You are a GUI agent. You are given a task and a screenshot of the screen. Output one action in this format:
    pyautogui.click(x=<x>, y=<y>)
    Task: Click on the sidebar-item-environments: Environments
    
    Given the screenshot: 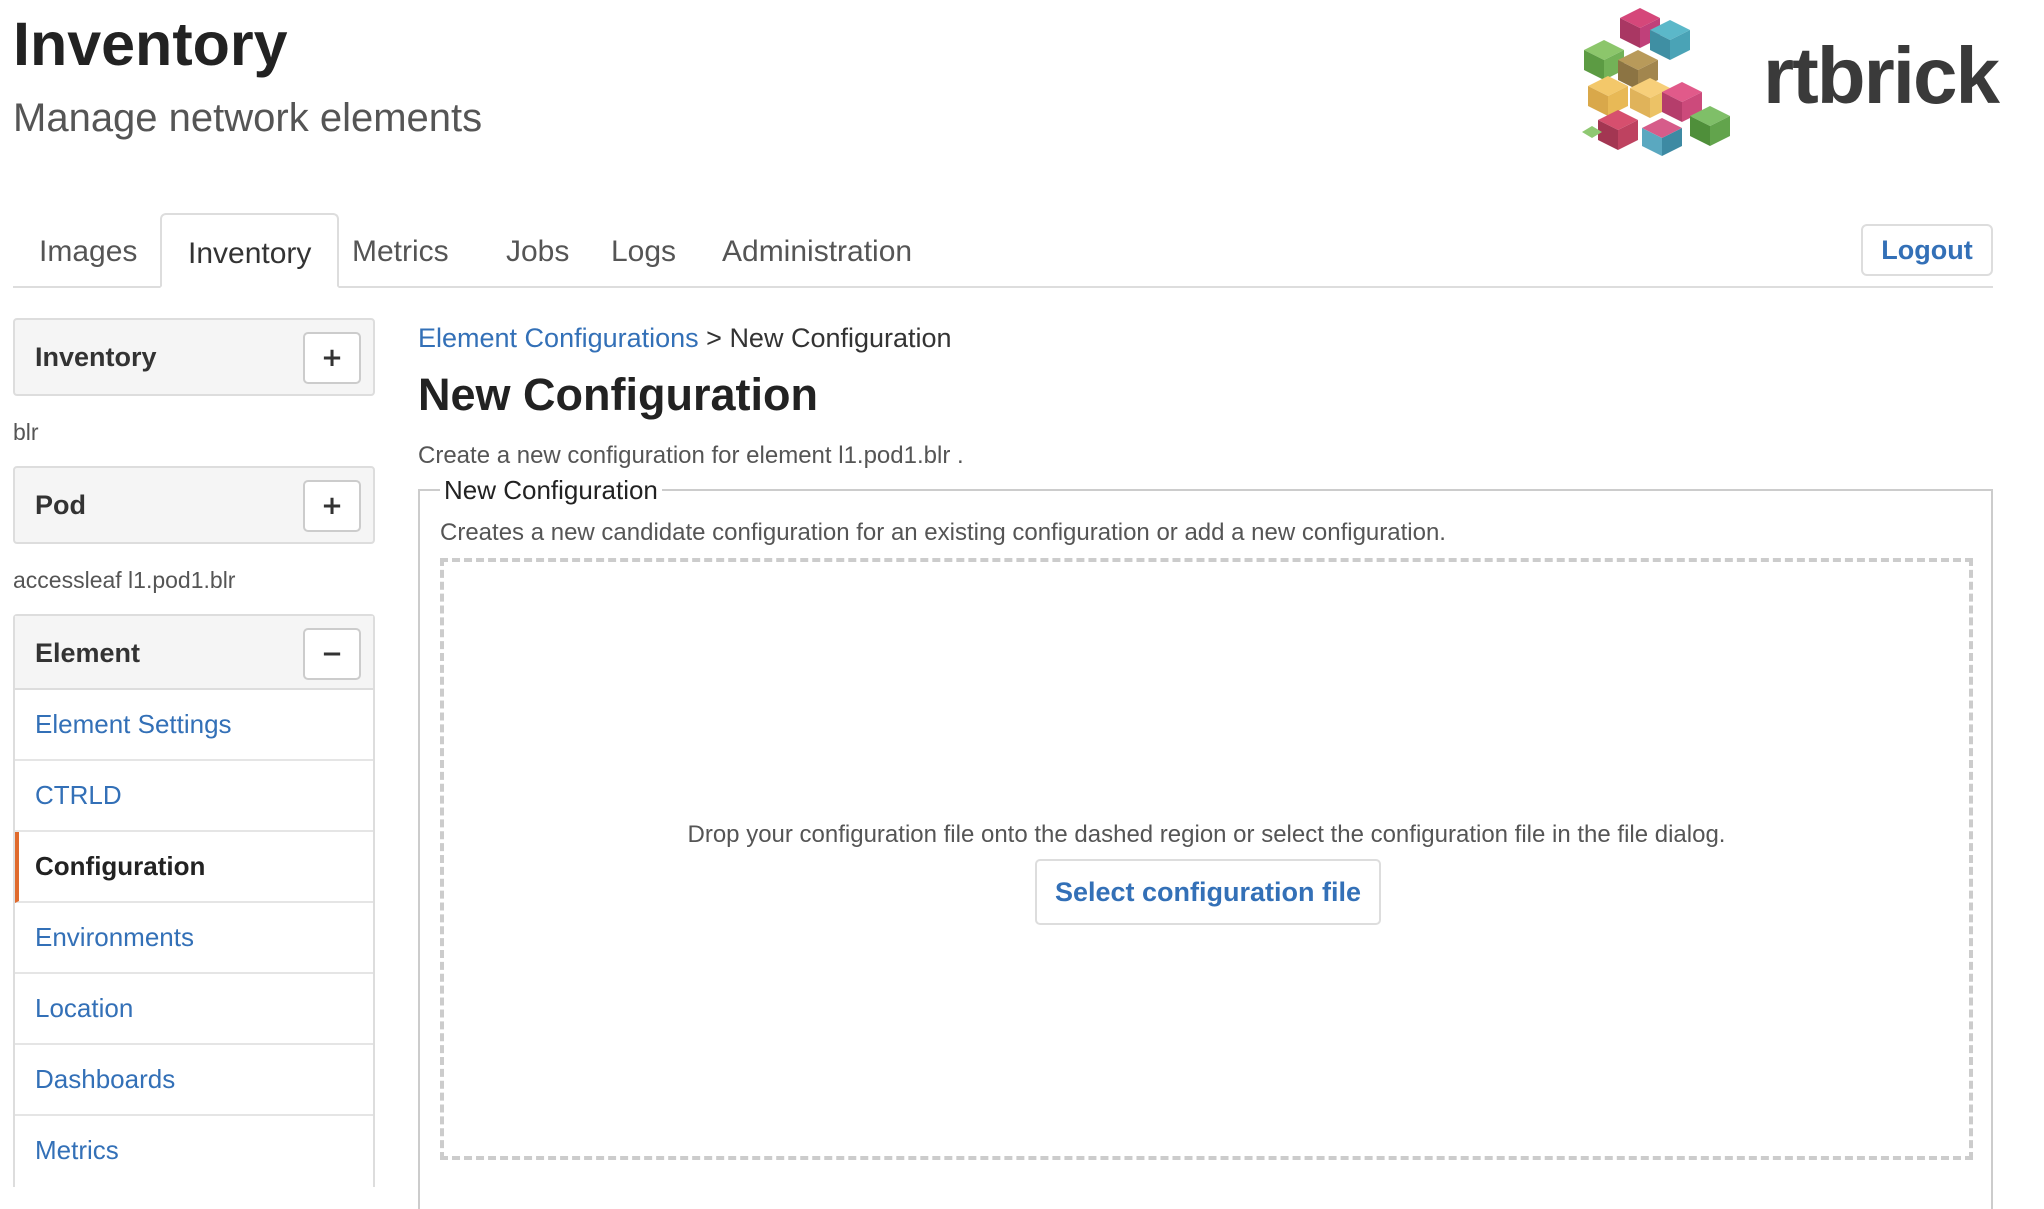 What is the action you would take?
    pyautogui.click(x=194, y=938)
    